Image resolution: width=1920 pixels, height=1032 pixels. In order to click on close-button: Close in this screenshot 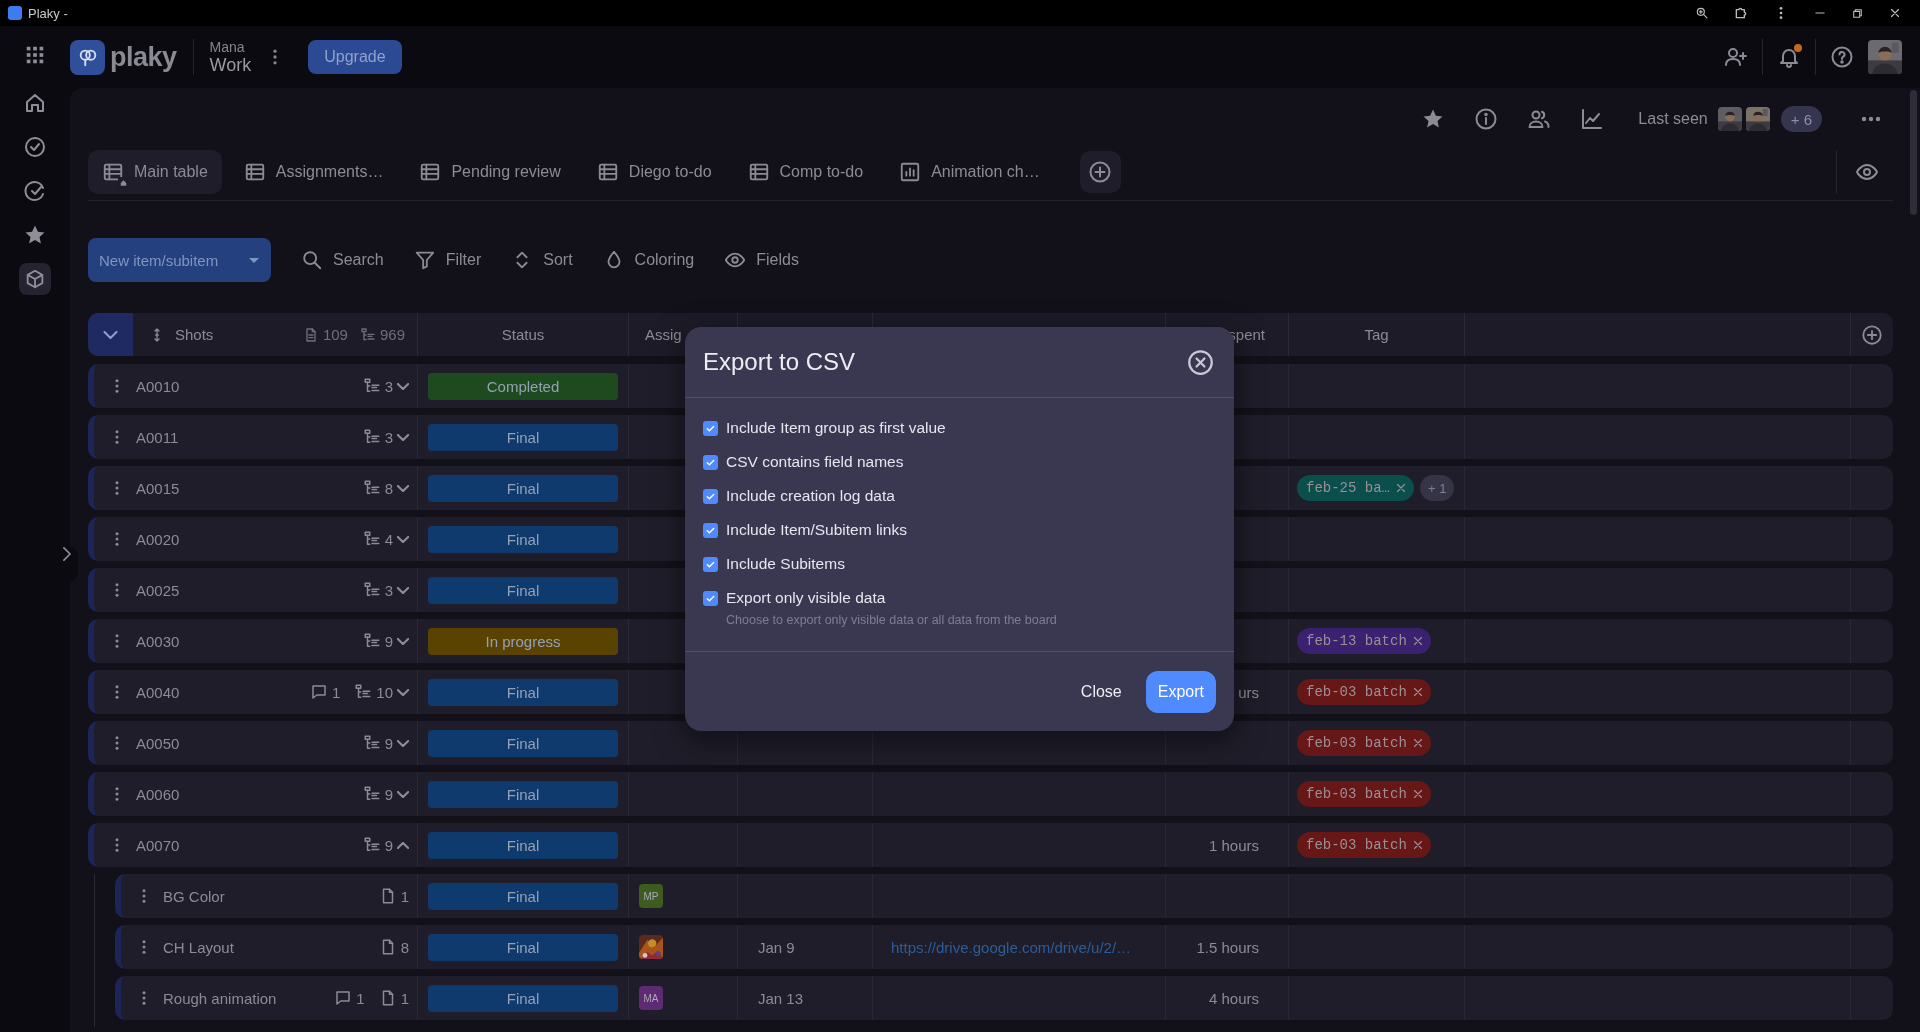, I will do `click(1101, 691)`.